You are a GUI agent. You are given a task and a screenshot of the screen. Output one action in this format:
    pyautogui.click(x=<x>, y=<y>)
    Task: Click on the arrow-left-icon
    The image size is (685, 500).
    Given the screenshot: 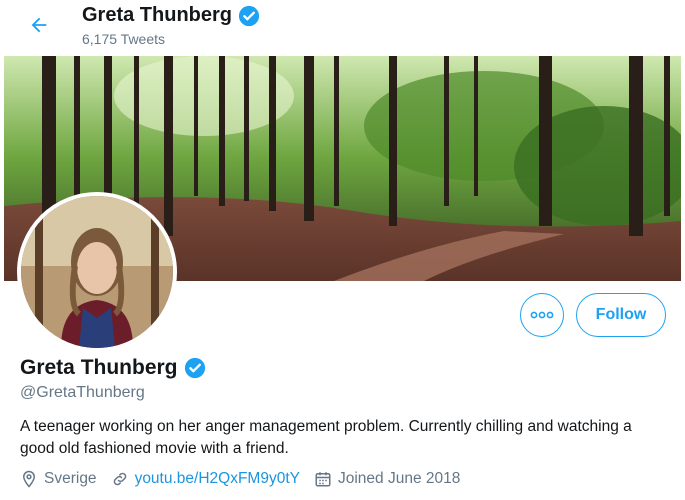 What is the action you would take?
    pyautogui.click(x=39, y=25)
    